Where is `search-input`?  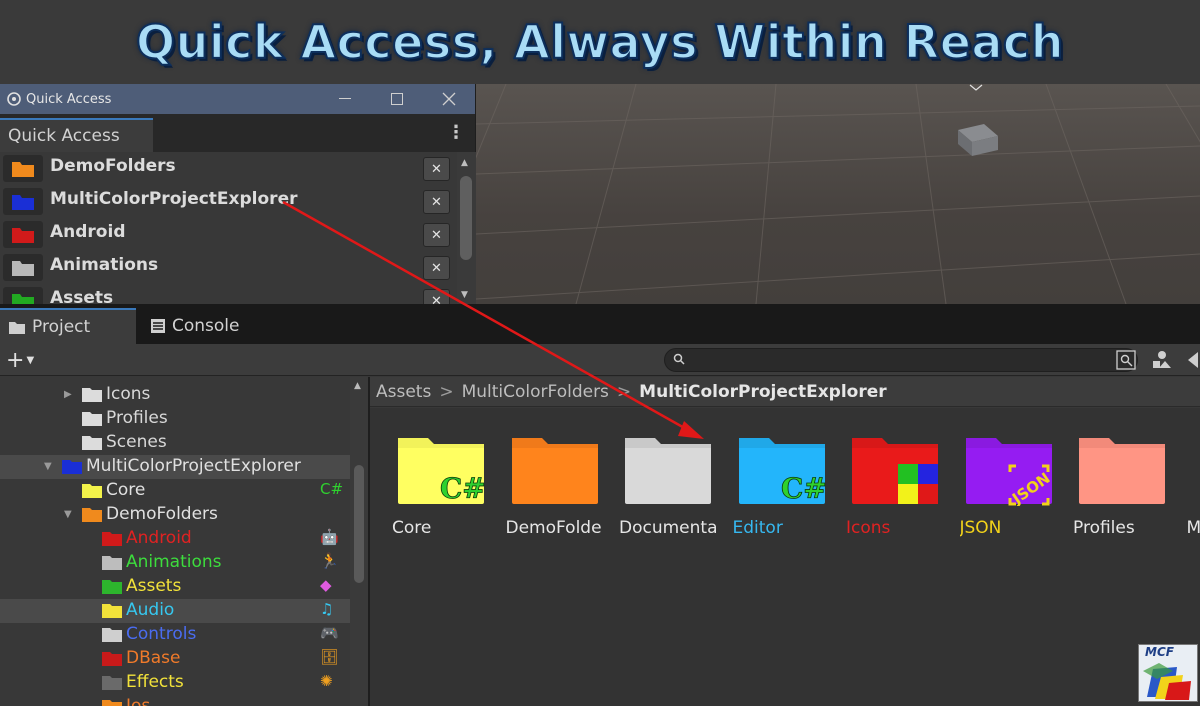 search-input is located at coordinates (899, 360).